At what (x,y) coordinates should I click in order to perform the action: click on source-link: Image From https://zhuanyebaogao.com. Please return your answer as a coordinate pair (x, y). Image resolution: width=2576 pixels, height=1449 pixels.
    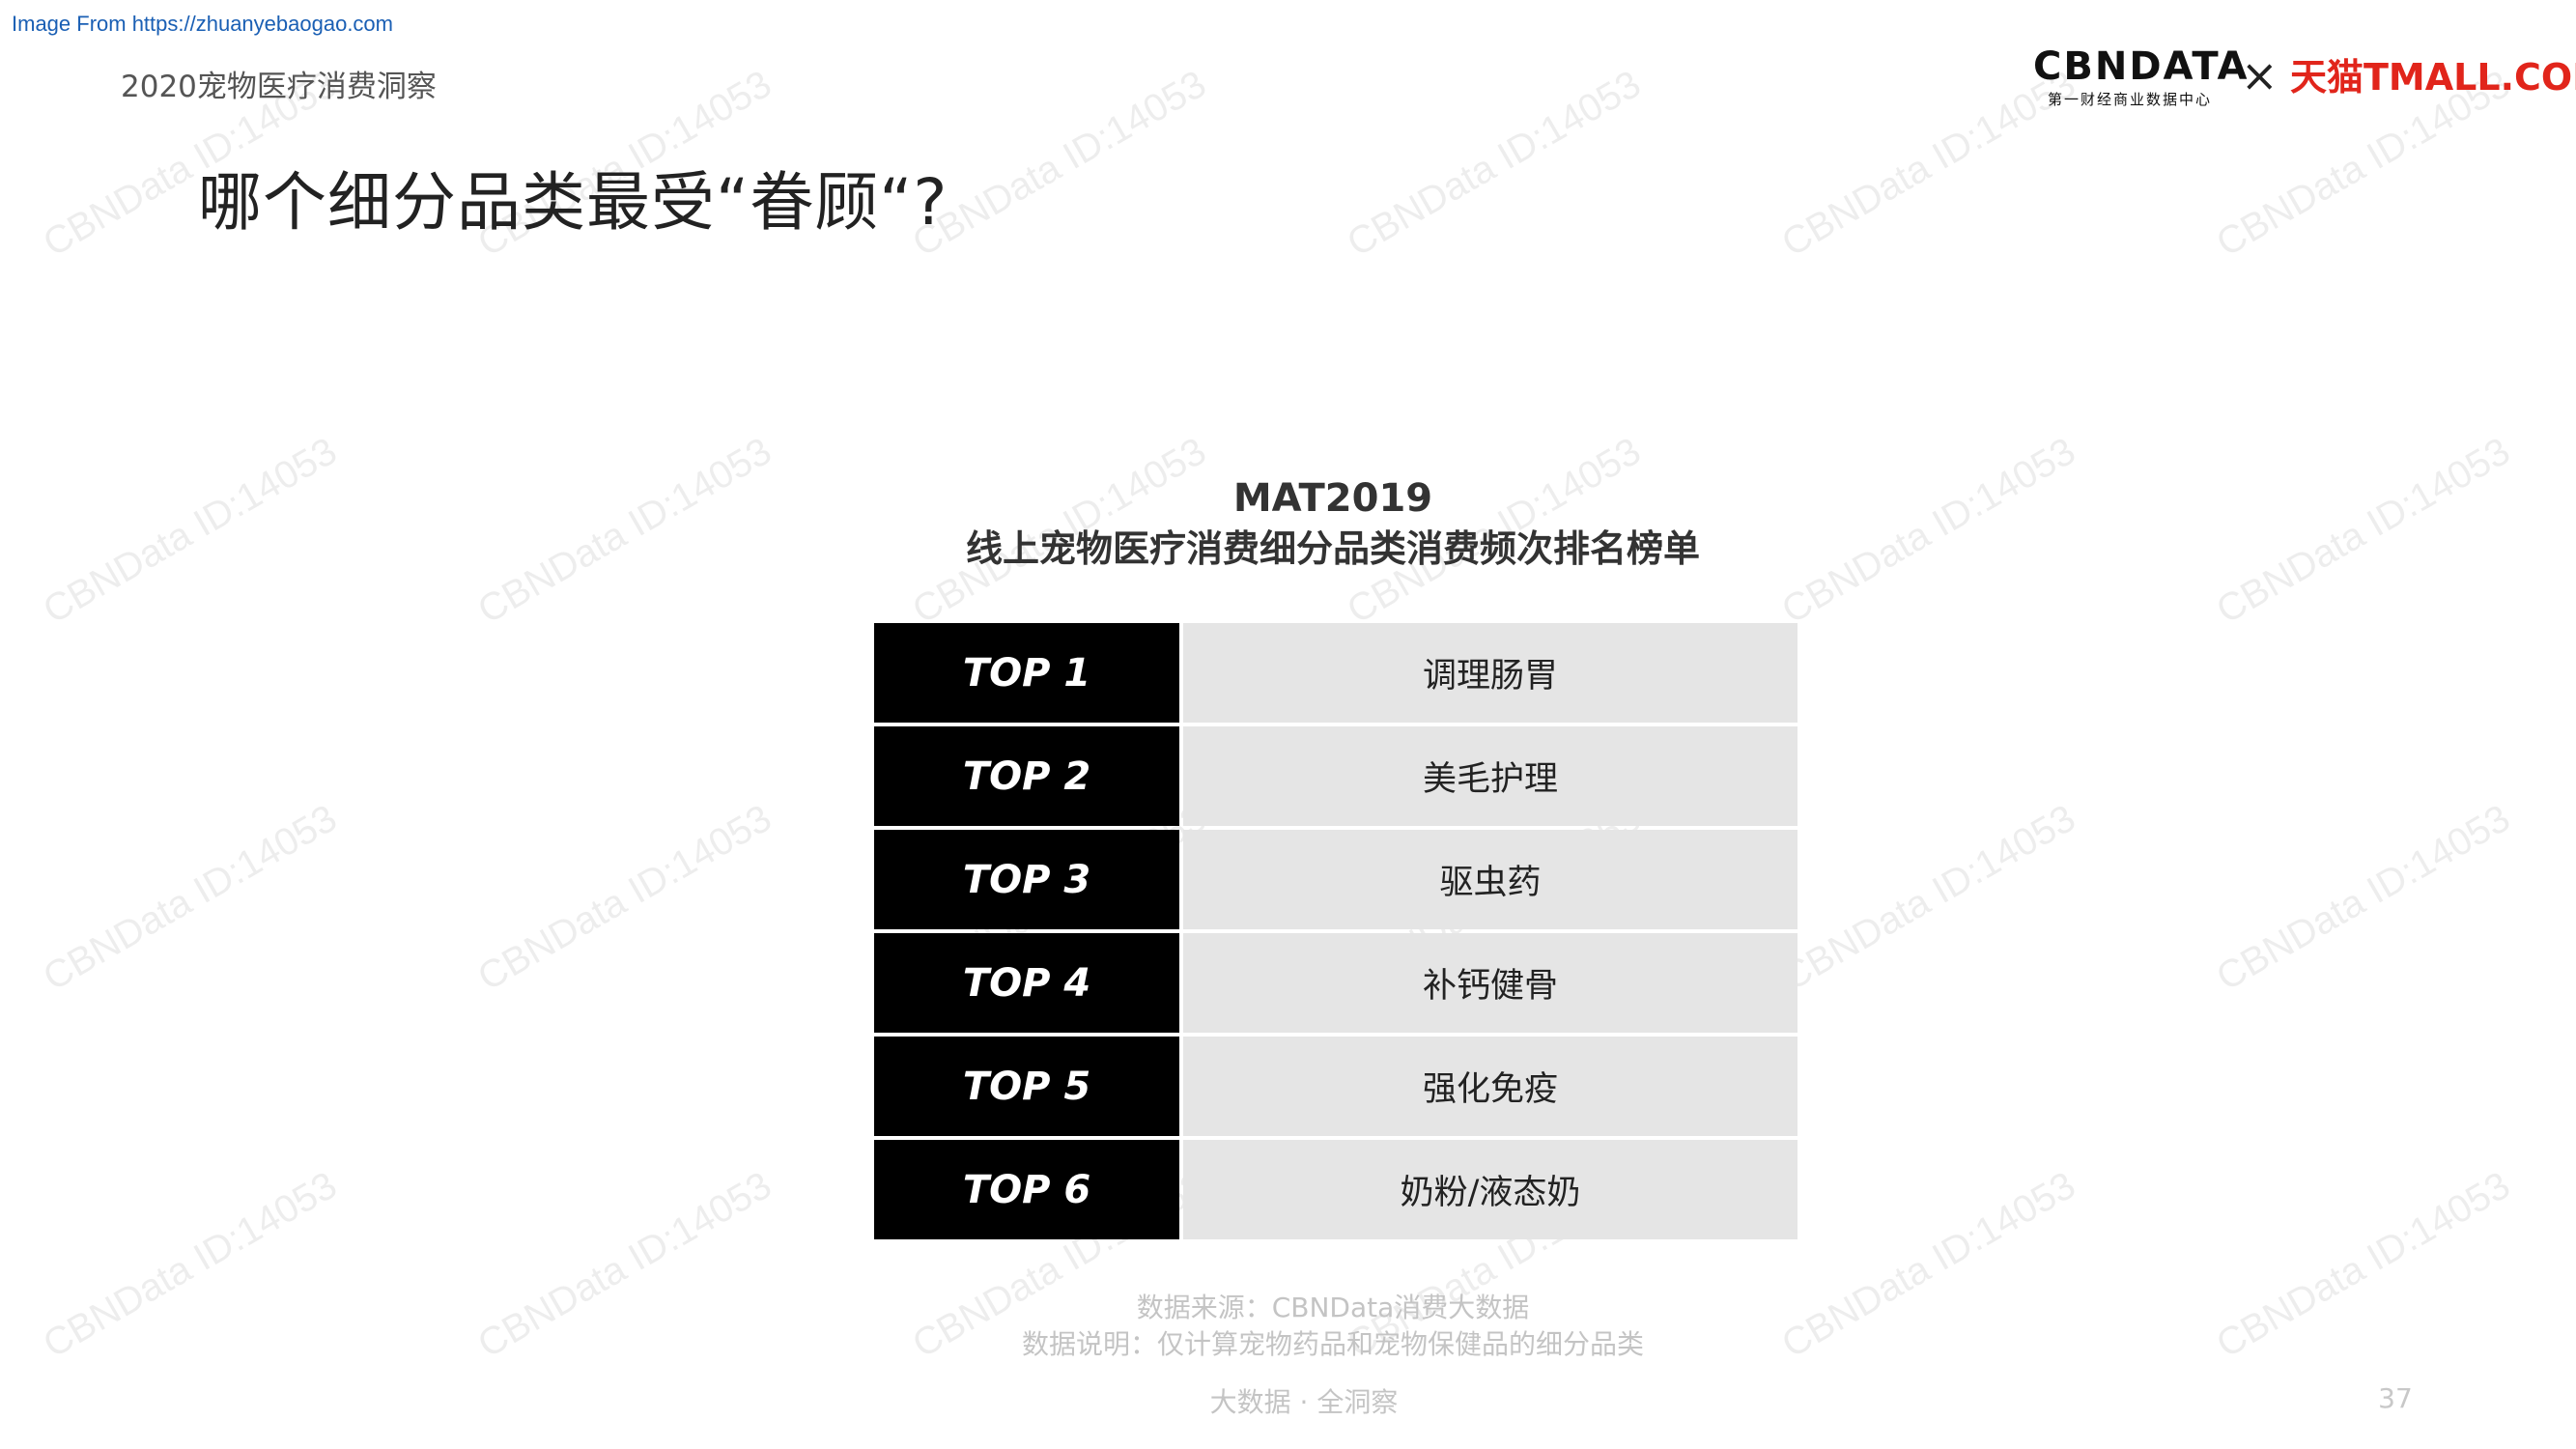
    Looking at the image, I should click on (202, 24).